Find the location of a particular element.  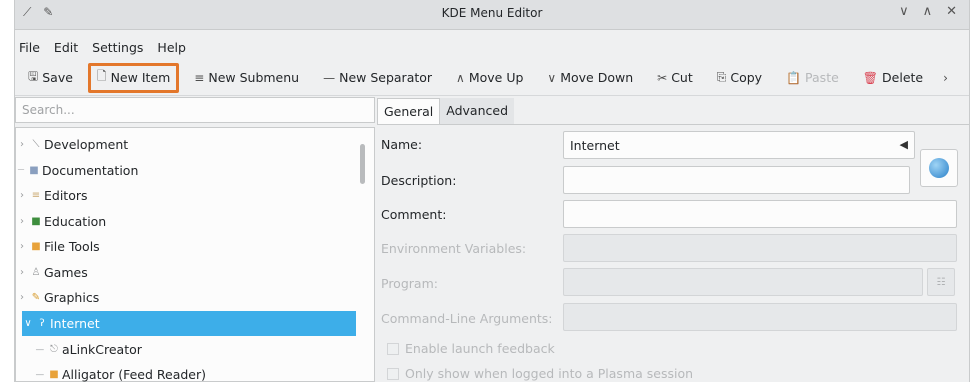

new-item-button: 🗋 New Item is located at coordinates (133, 77).